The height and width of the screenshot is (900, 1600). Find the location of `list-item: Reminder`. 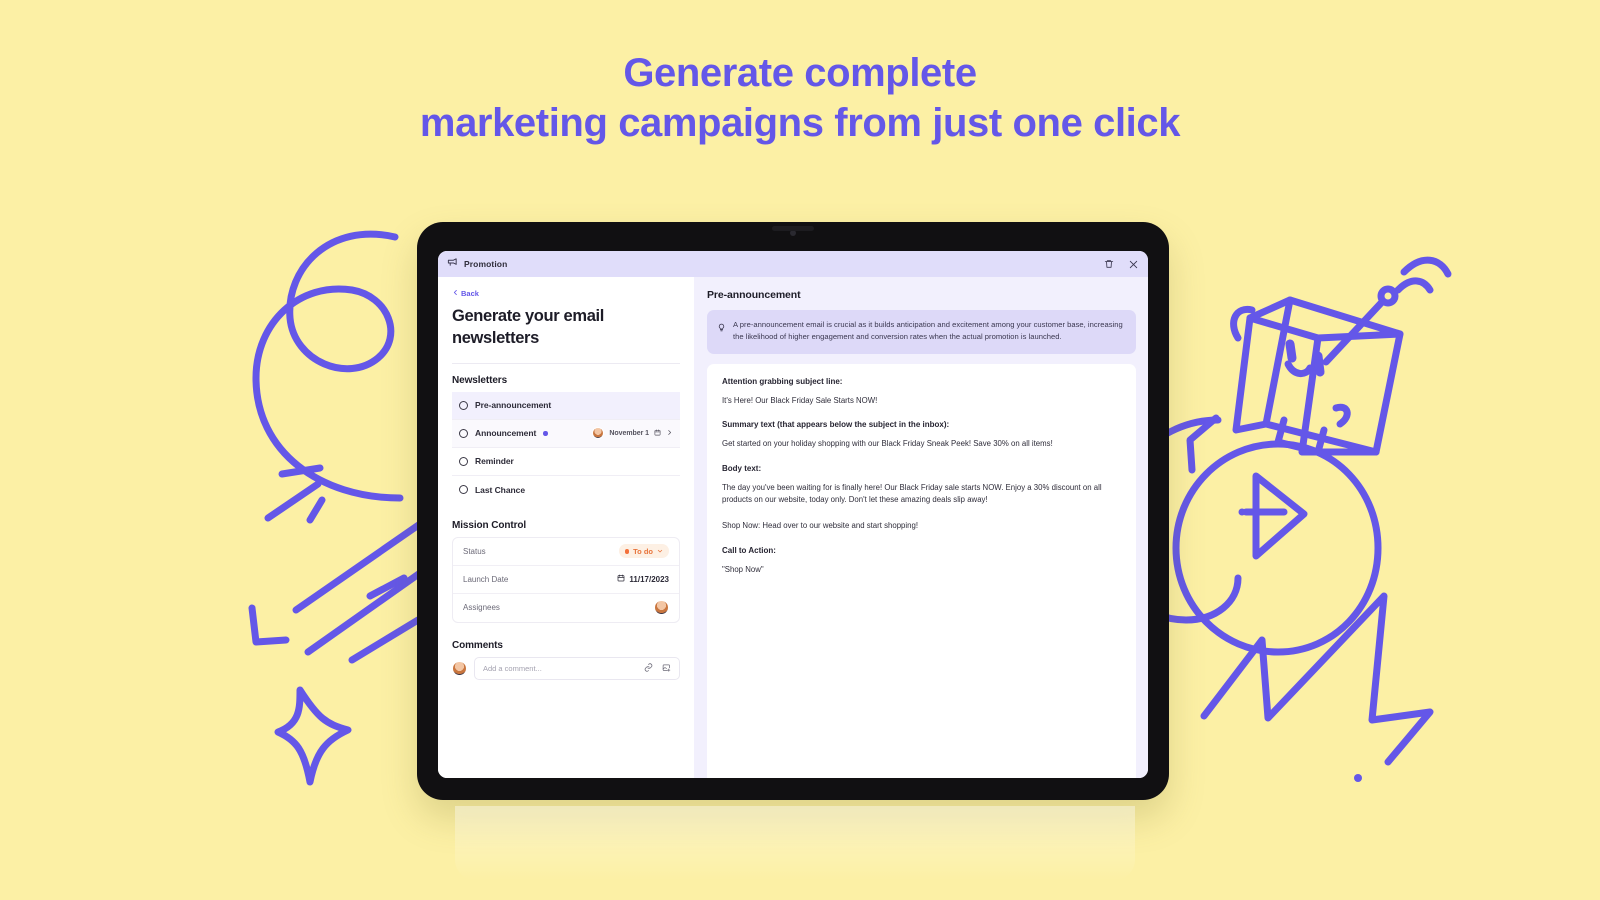

list-item: Reminder is located at coordinates (566, 462).